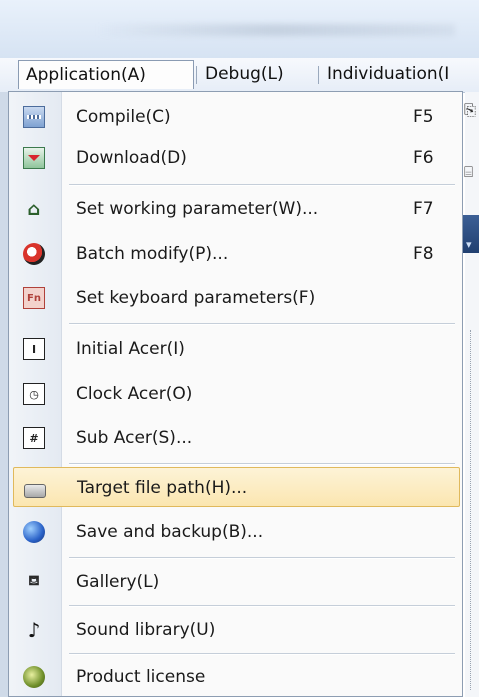 This screenshot has width=479, height=697. Describe the element at coordinates (257, 74) in the screenshot. I see `menu-debug: Debug(L)` at that location.